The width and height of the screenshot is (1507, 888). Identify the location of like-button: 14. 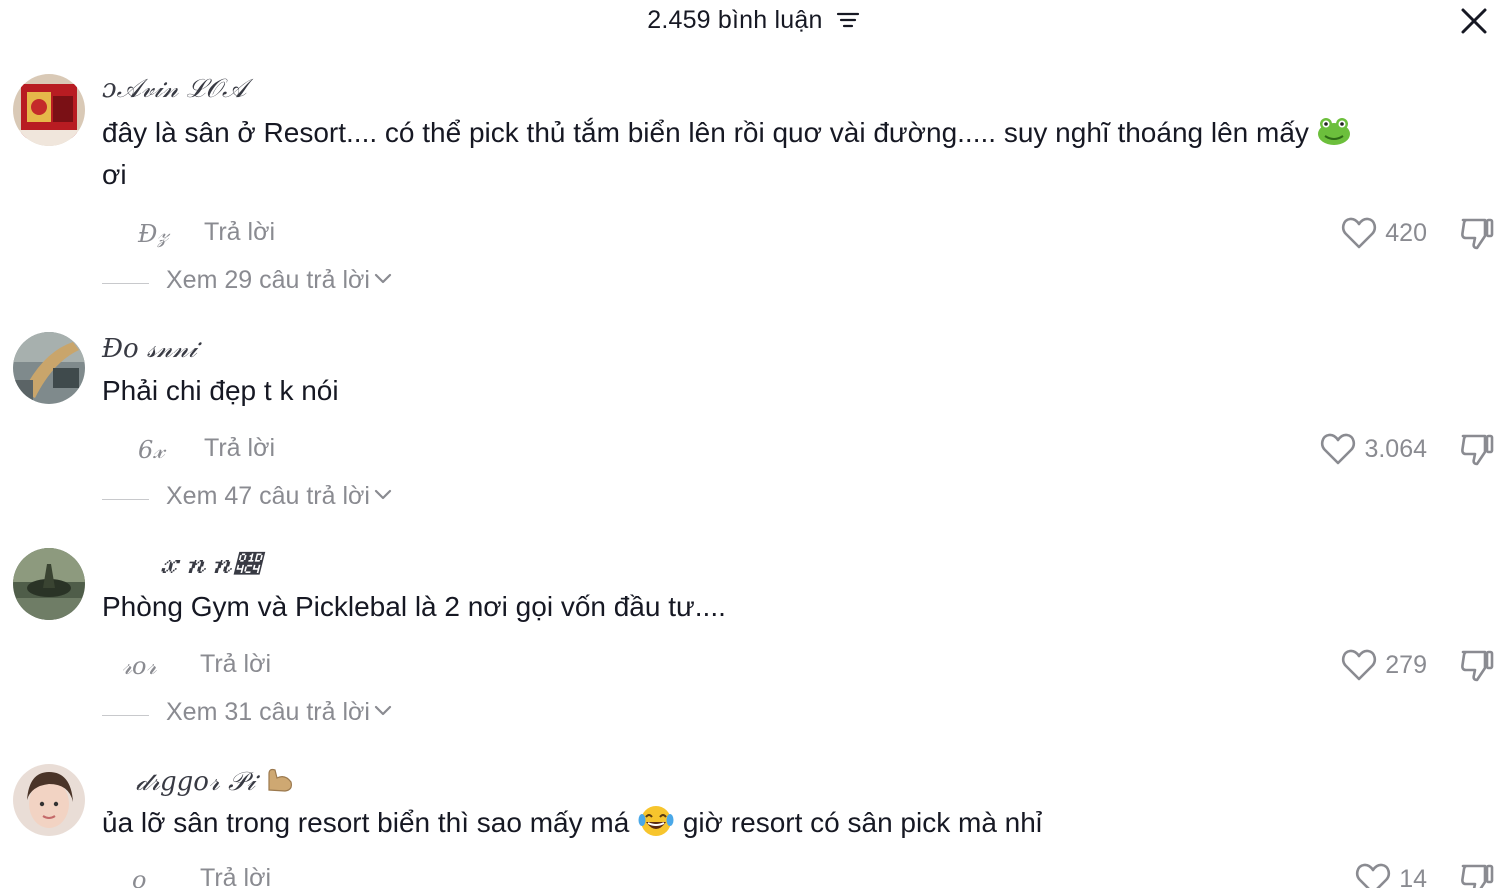
(1391, 874).